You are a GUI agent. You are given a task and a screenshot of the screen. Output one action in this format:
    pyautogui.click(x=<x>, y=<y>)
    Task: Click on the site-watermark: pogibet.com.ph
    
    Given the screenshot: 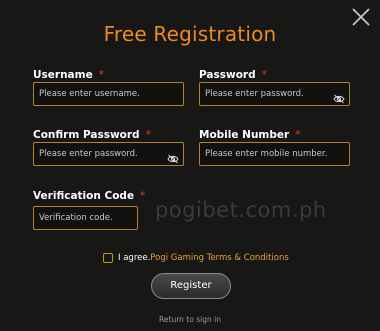 What is the action you would take?
    pyautogui.click(x=241, y=210)
    